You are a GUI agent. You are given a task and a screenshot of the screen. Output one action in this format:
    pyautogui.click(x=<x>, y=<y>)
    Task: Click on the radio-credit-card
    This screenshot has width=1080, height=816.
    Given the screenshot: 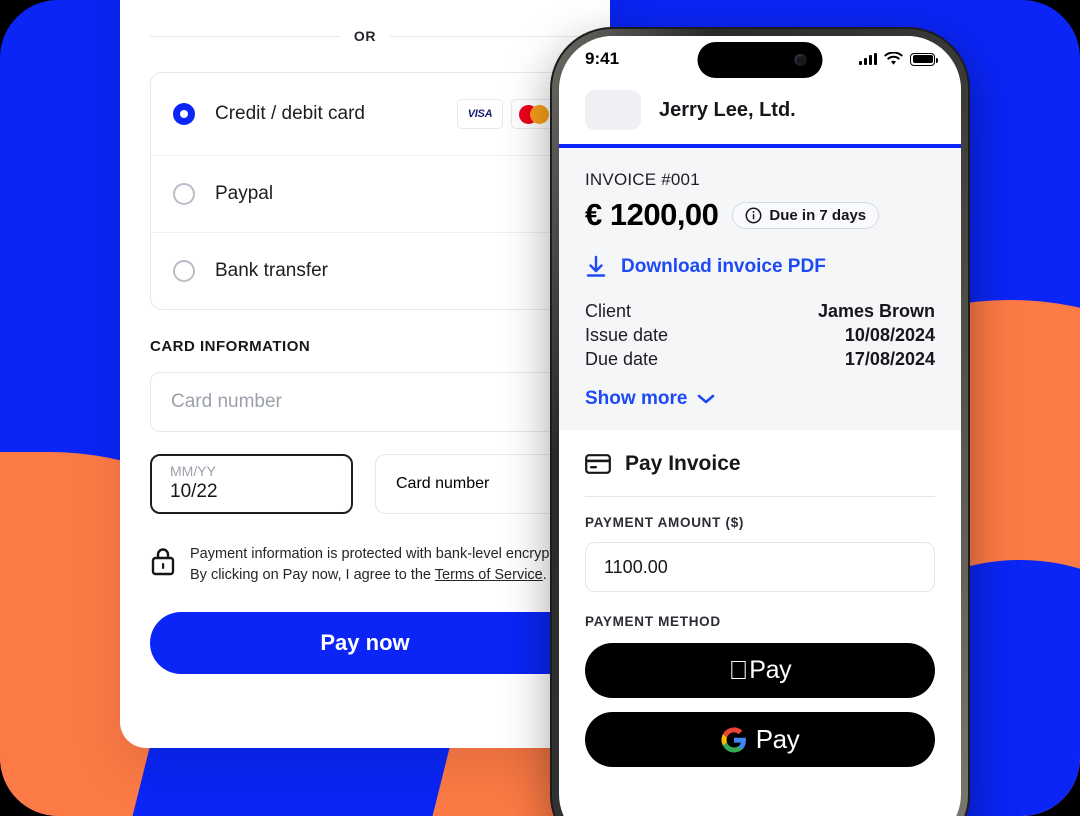 What is the action you would take?
    pyautogui.click(x=184, y=114)
    